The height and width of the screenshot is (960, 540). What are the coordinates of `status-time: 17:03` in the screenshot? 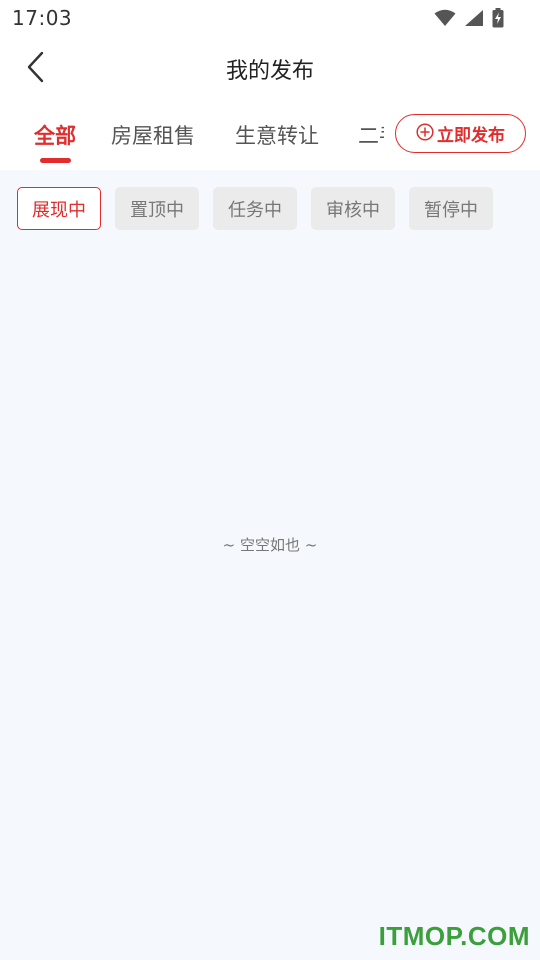 It's located at (42, 18).